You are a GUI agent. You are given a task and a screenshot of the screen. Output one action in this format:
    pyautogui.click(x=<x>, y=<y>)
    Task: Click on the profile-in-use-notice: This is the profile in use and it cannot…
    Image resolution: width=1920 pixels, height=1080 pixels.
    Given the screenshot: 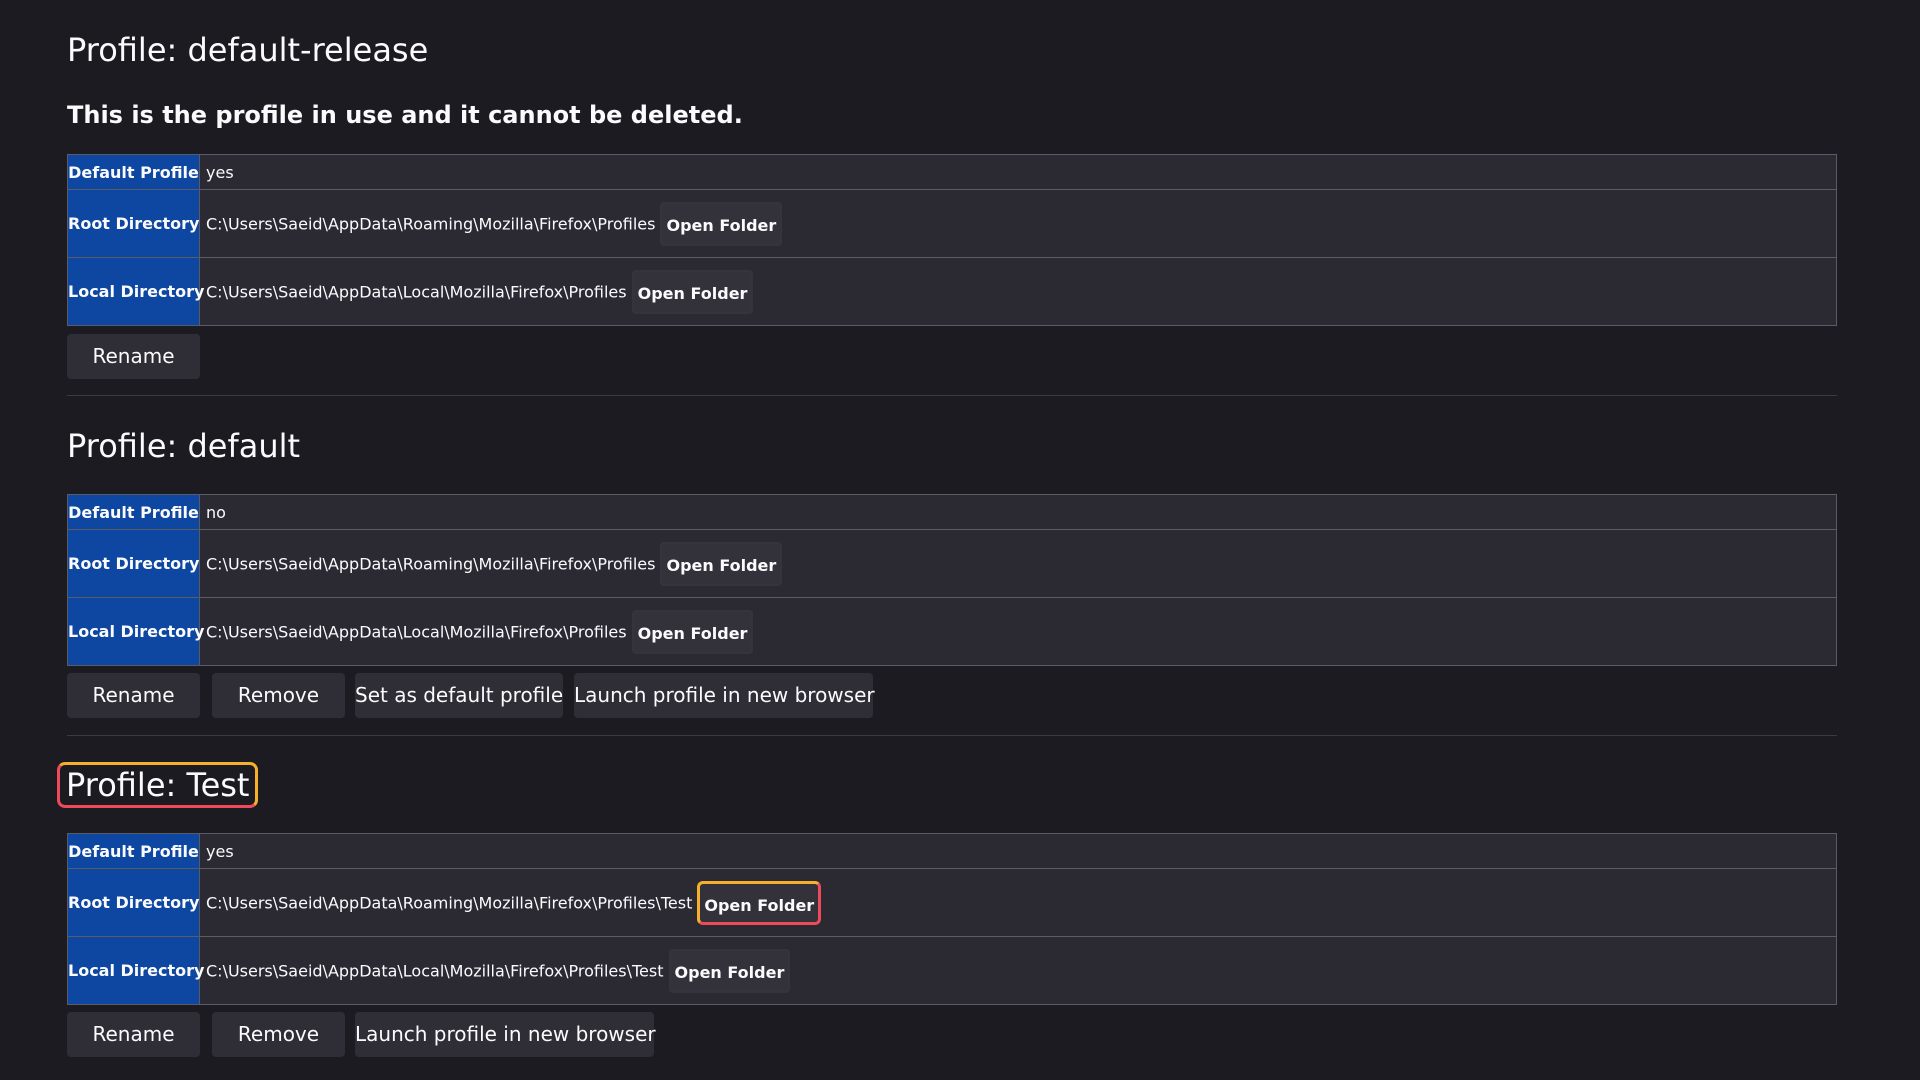 What is the action you would take?
    pyautogui.click(x=405, y=115)
    